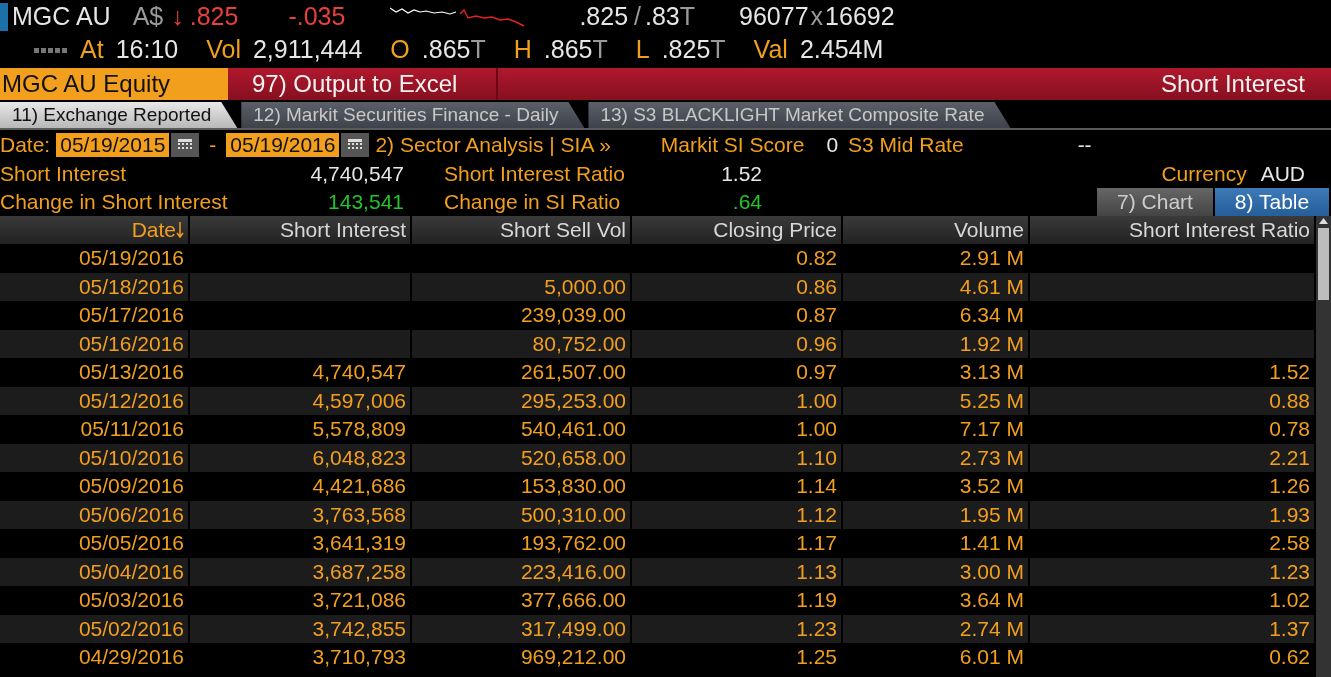  Describe the element at coordinates (732, 145) in the screenshot. I see `score-label: Markit SI Score` at that location.